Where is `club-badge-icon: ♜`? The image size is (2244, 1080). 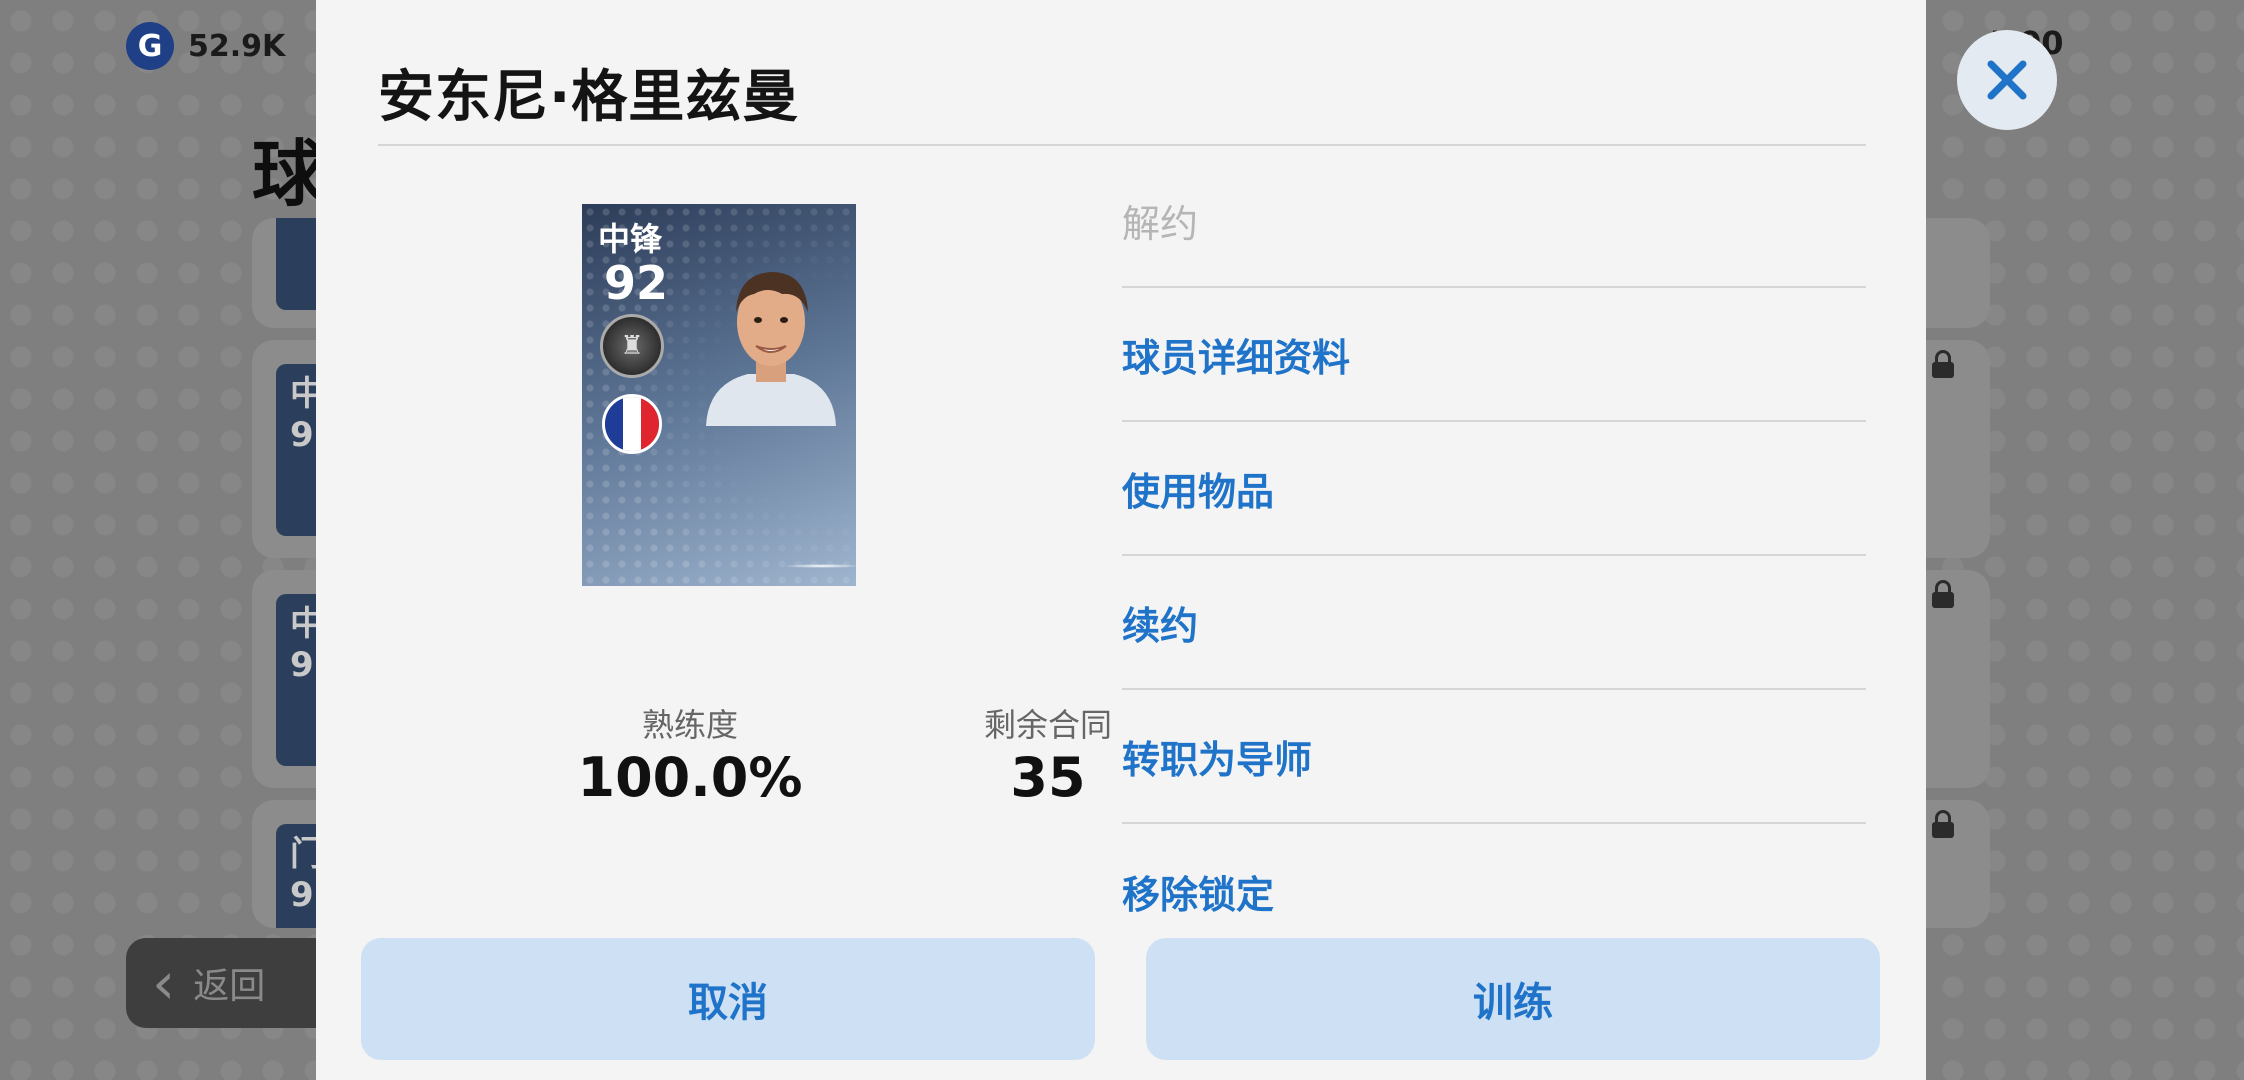
club-badge-icon: ♜ is located at coordinates (632, 346).